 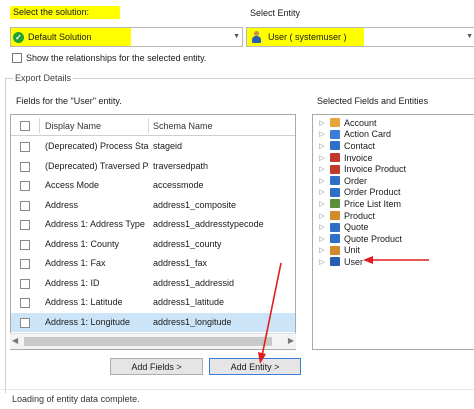 What do you see at coordinates (262, 358) in the screenshot?
I see `arrow-head-add-entity` at bounding box center [262, 358].